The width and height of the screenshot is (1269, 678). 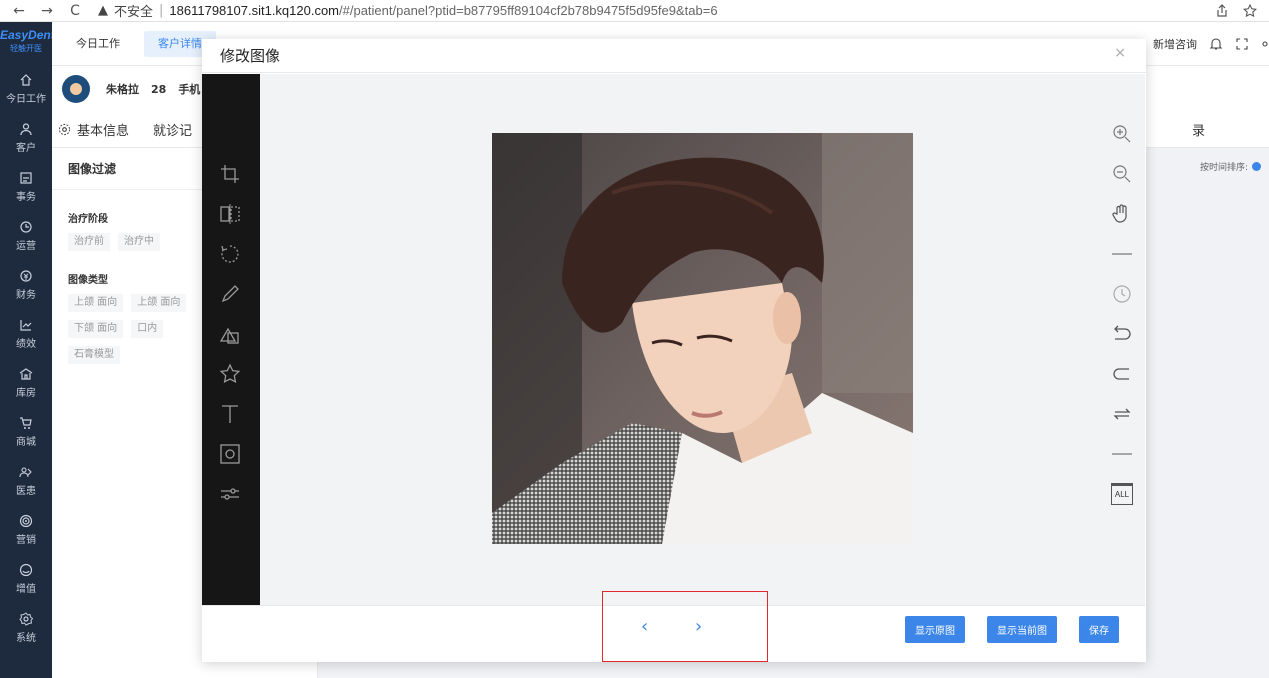 What do you see at coordinates (230, 294) in the screenshot?
I see `draw-icon` at bounding box center [230, 294].